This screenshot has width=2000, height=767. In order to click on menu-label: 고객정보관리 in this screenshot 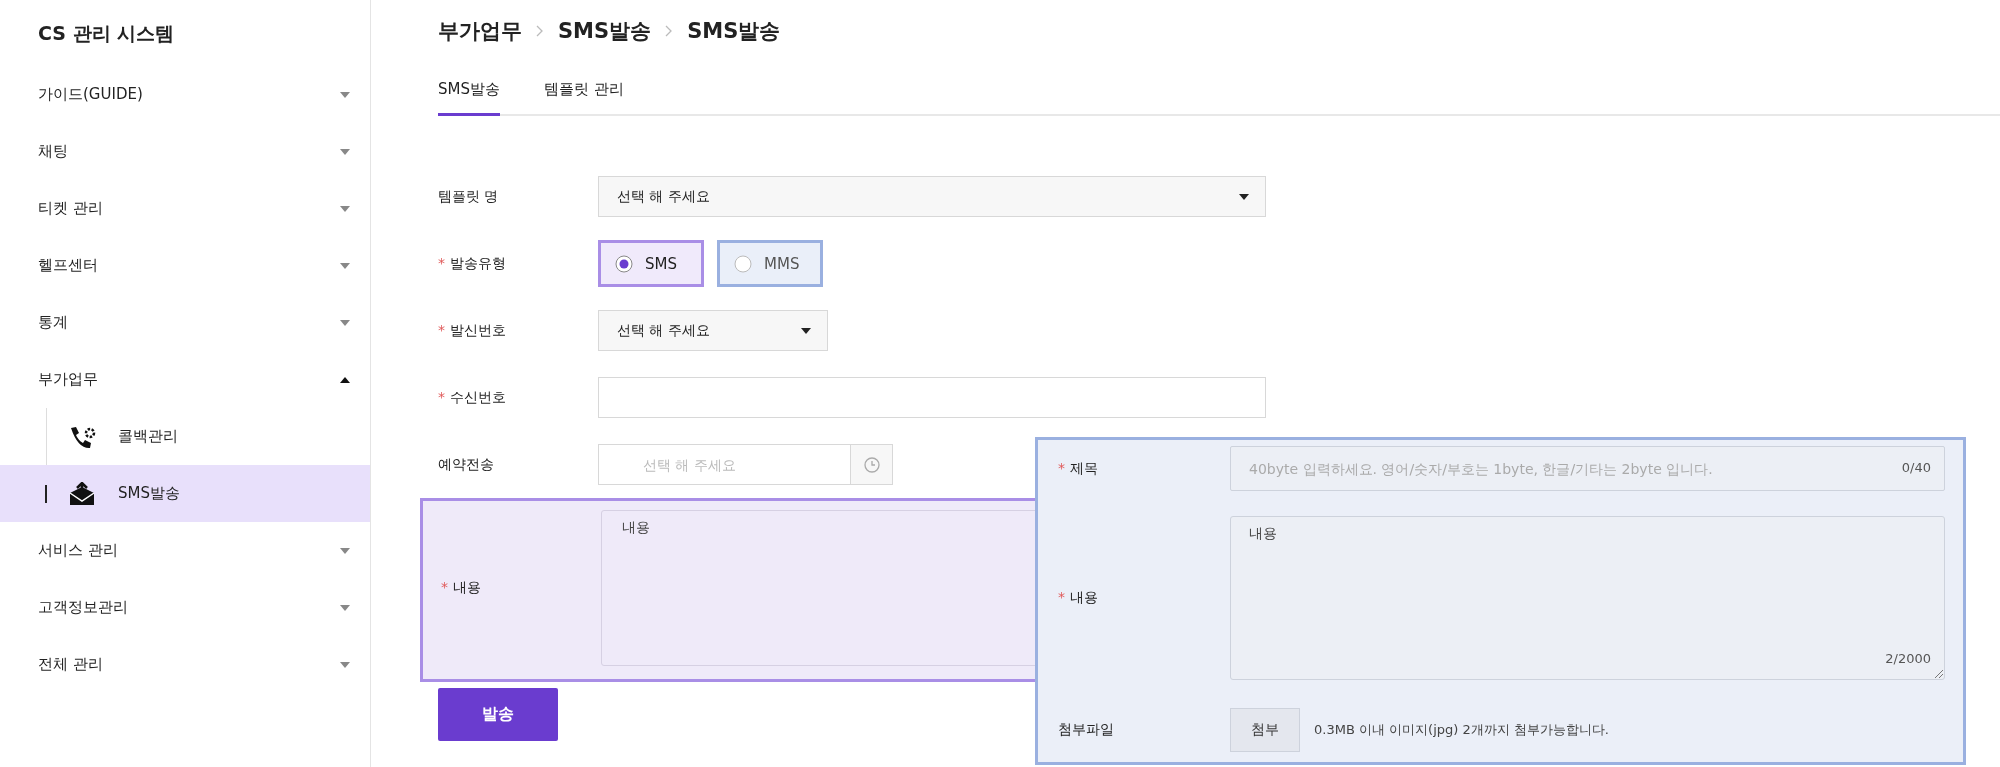, I will do `click(83, 607)`.